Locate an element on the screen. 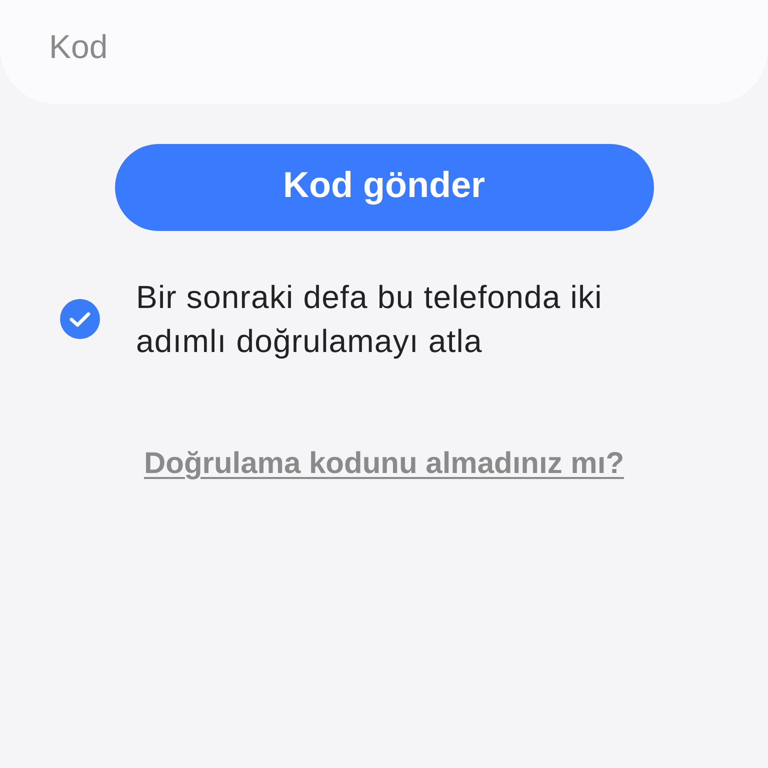  checkbox-label: Bir sonraki defa bu telefonda iki adımlı doğrulamayı atla is located at coordinates (370, 319).